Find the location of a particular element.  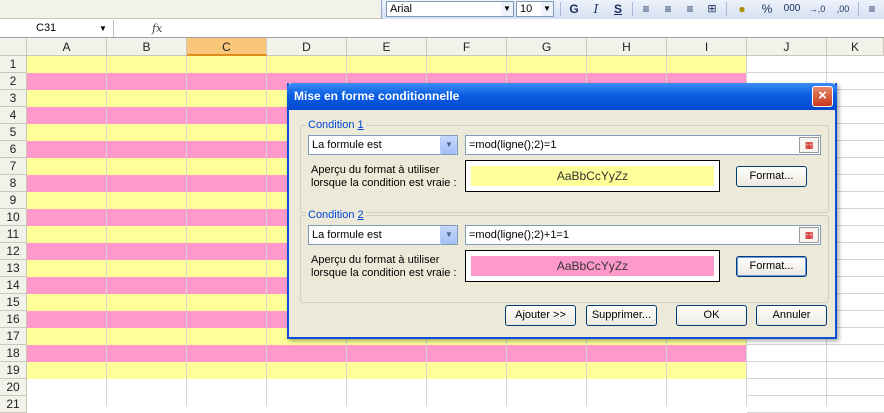

row-header-16: 16 is located at coordinates (13, 319).